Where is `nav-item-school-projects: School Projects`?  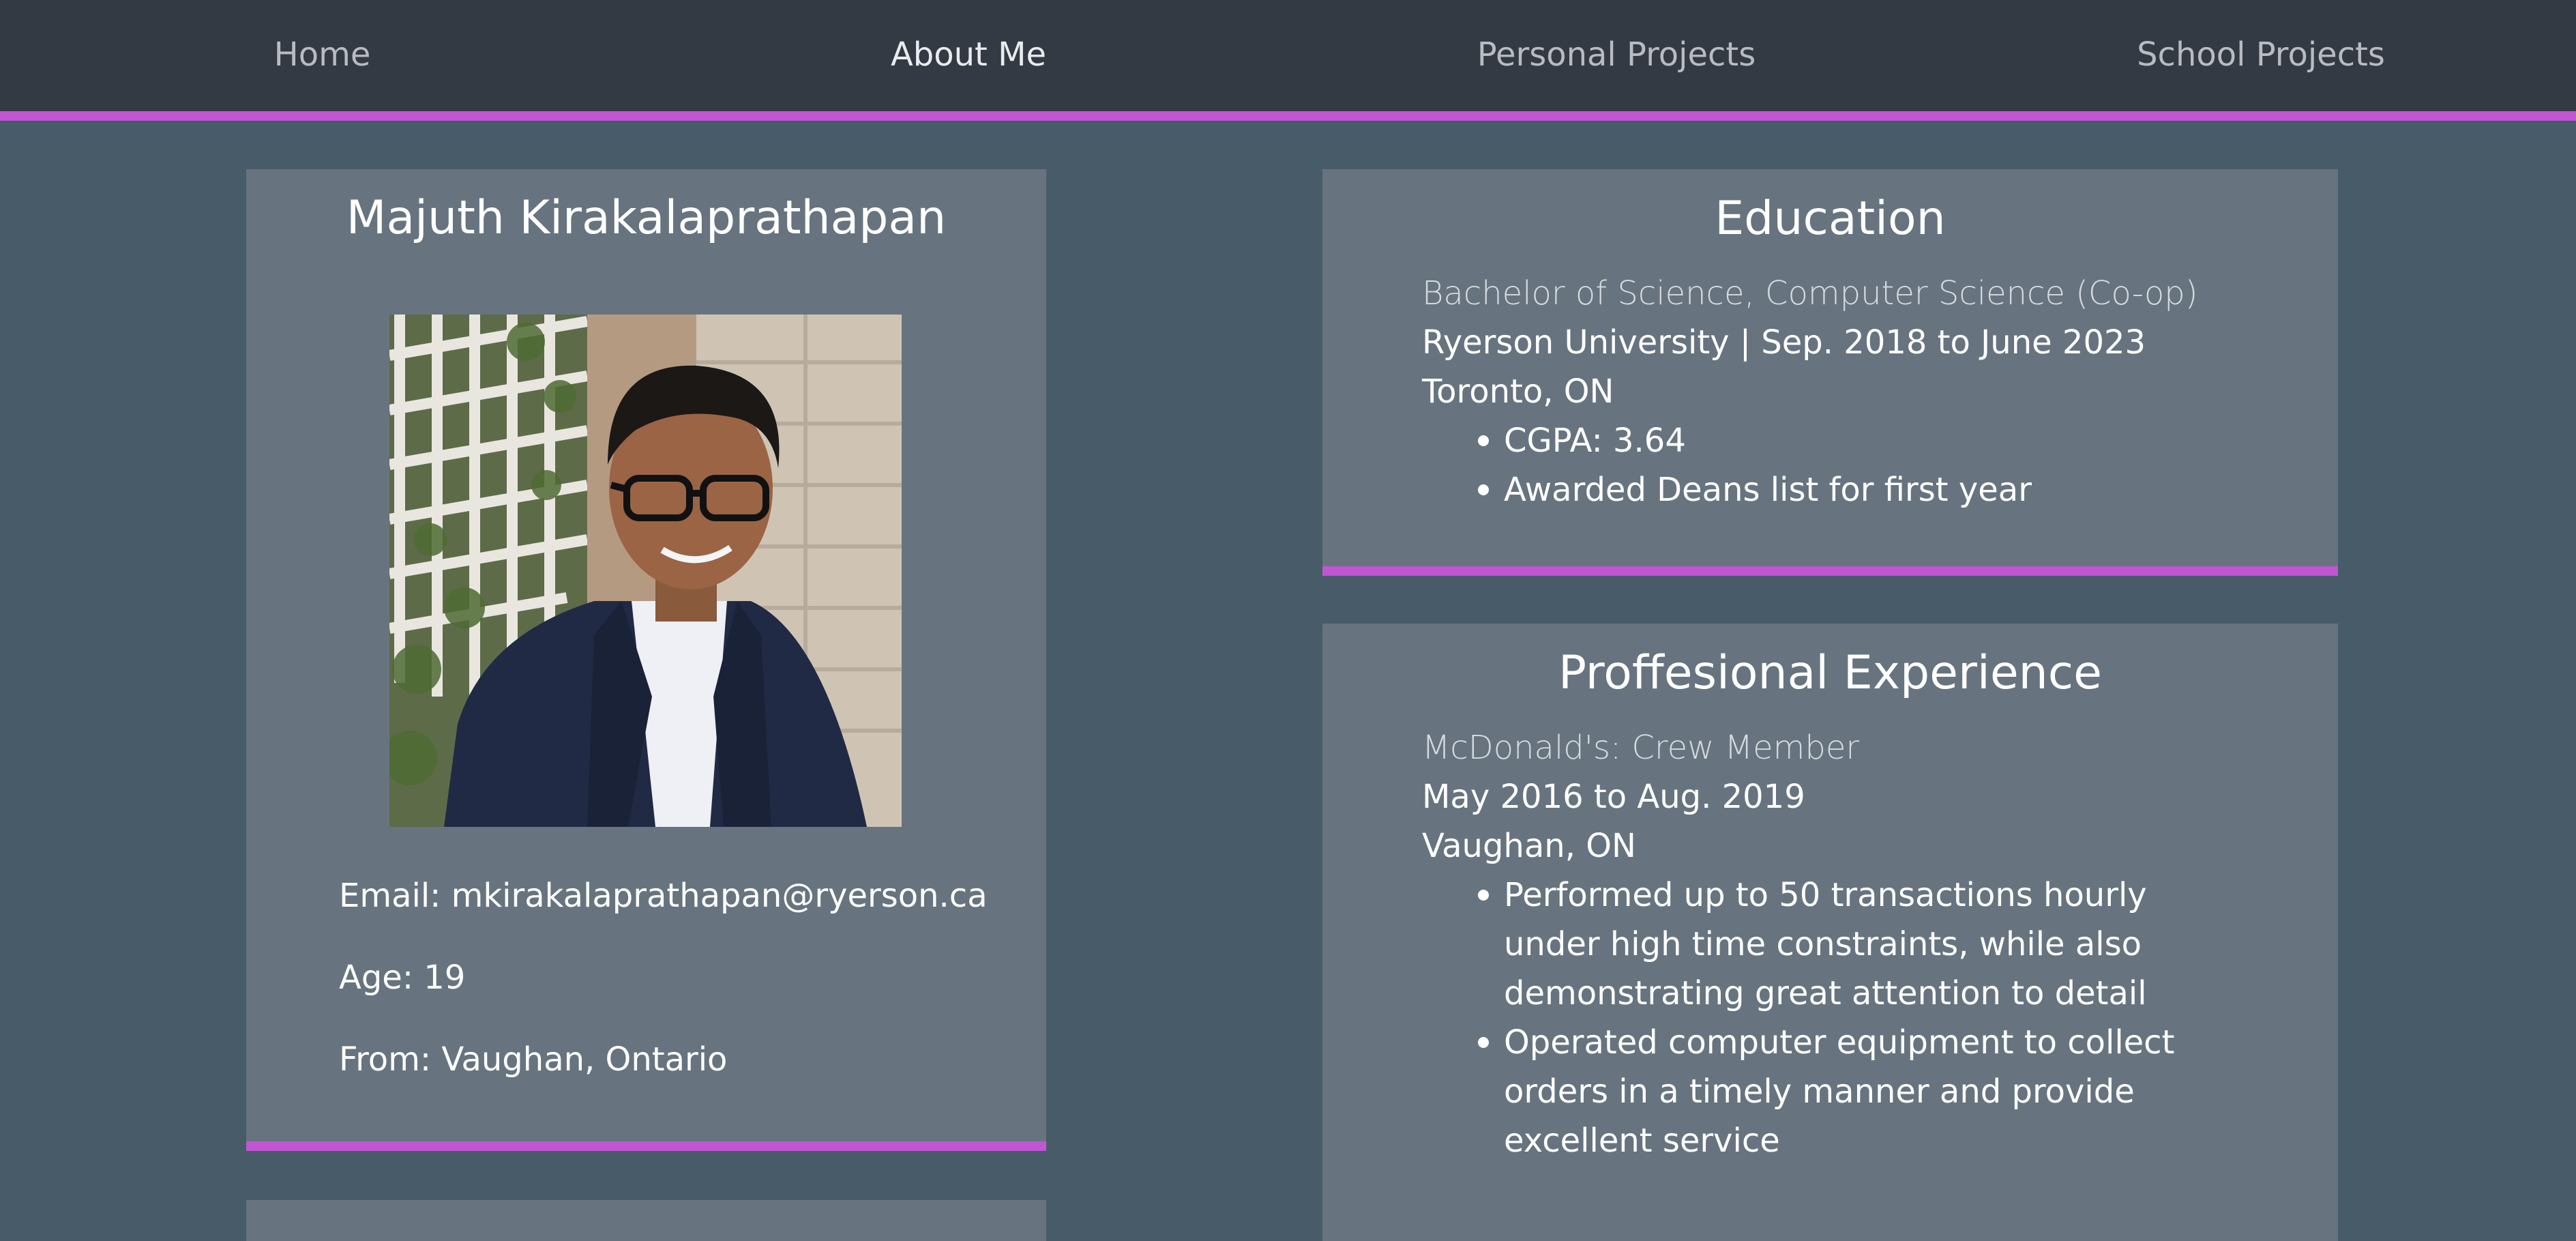 nav-item-school-projects: School Projects is located at coordinates (2261, 54).